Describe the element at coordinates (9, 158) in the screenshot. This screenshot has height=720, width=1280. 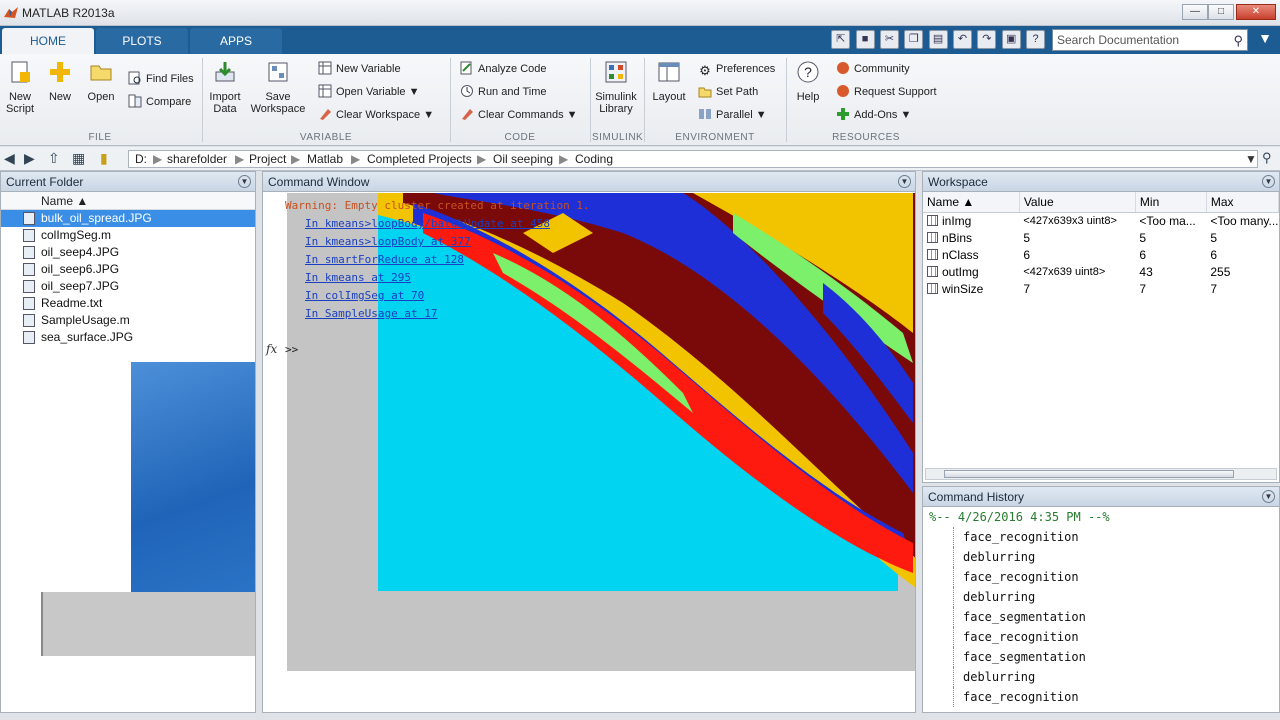
I see `back-arrow-icon: ◀` at that location.